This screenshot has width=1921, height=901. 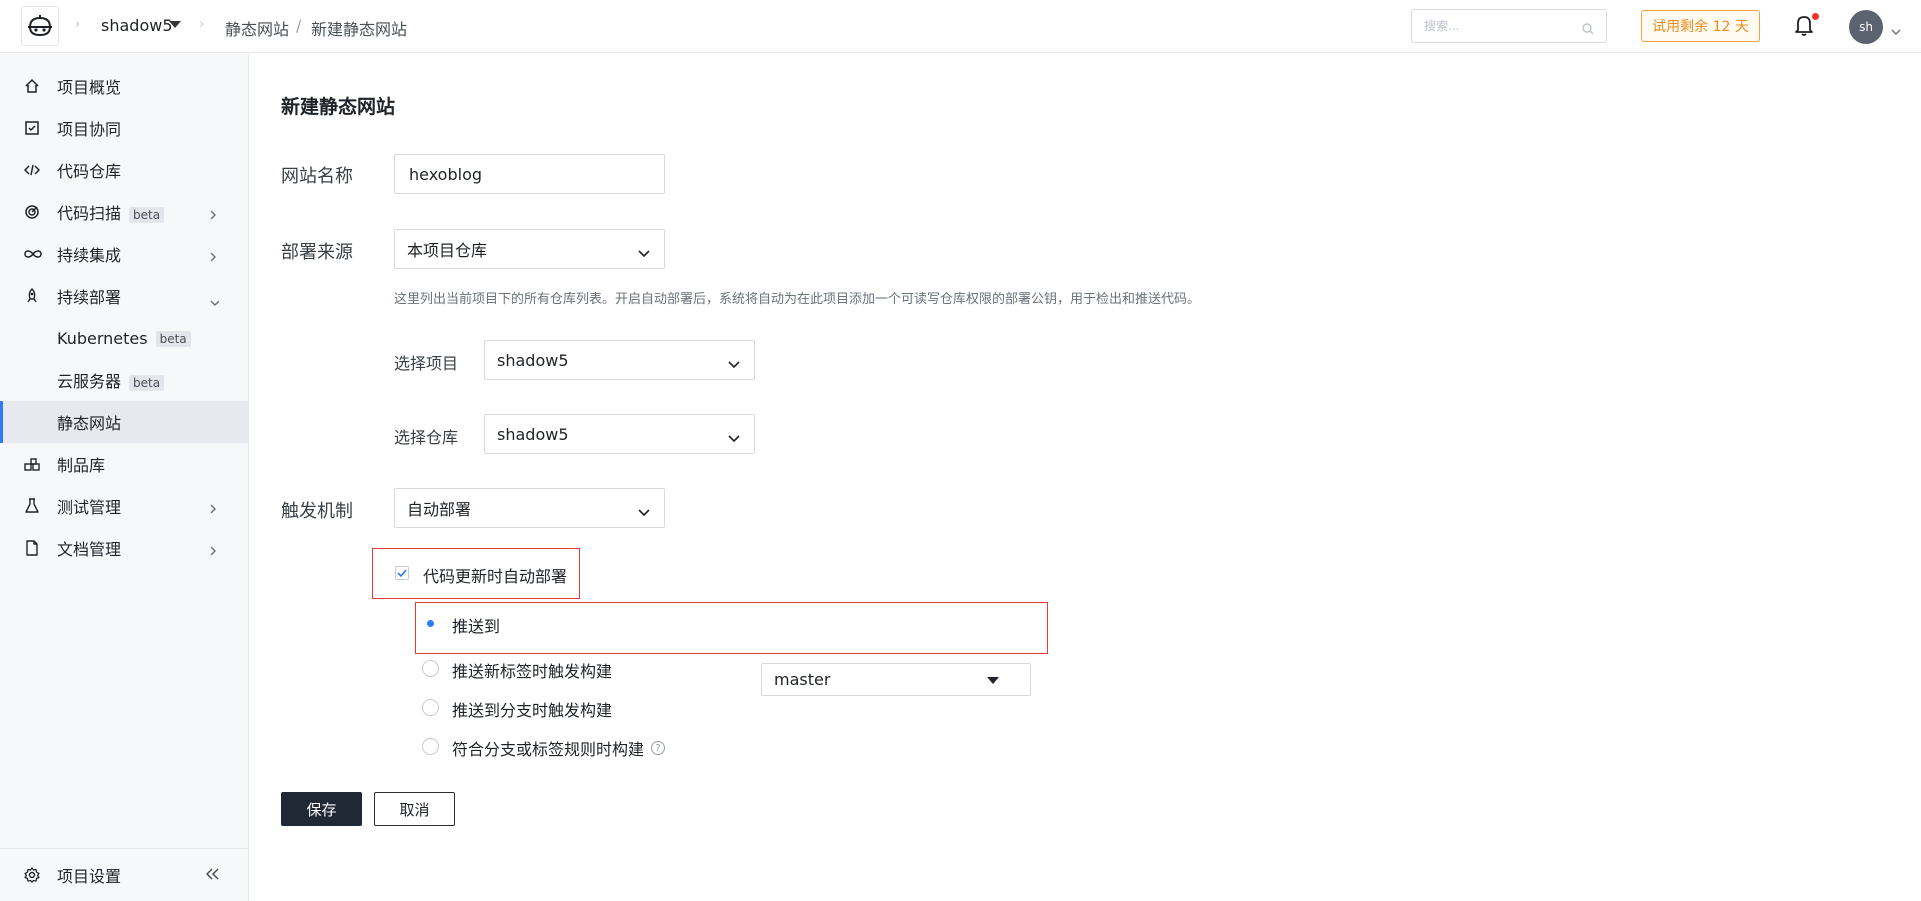 I want to click on site-name-label: 网站名称, so click(x=317, y=176).